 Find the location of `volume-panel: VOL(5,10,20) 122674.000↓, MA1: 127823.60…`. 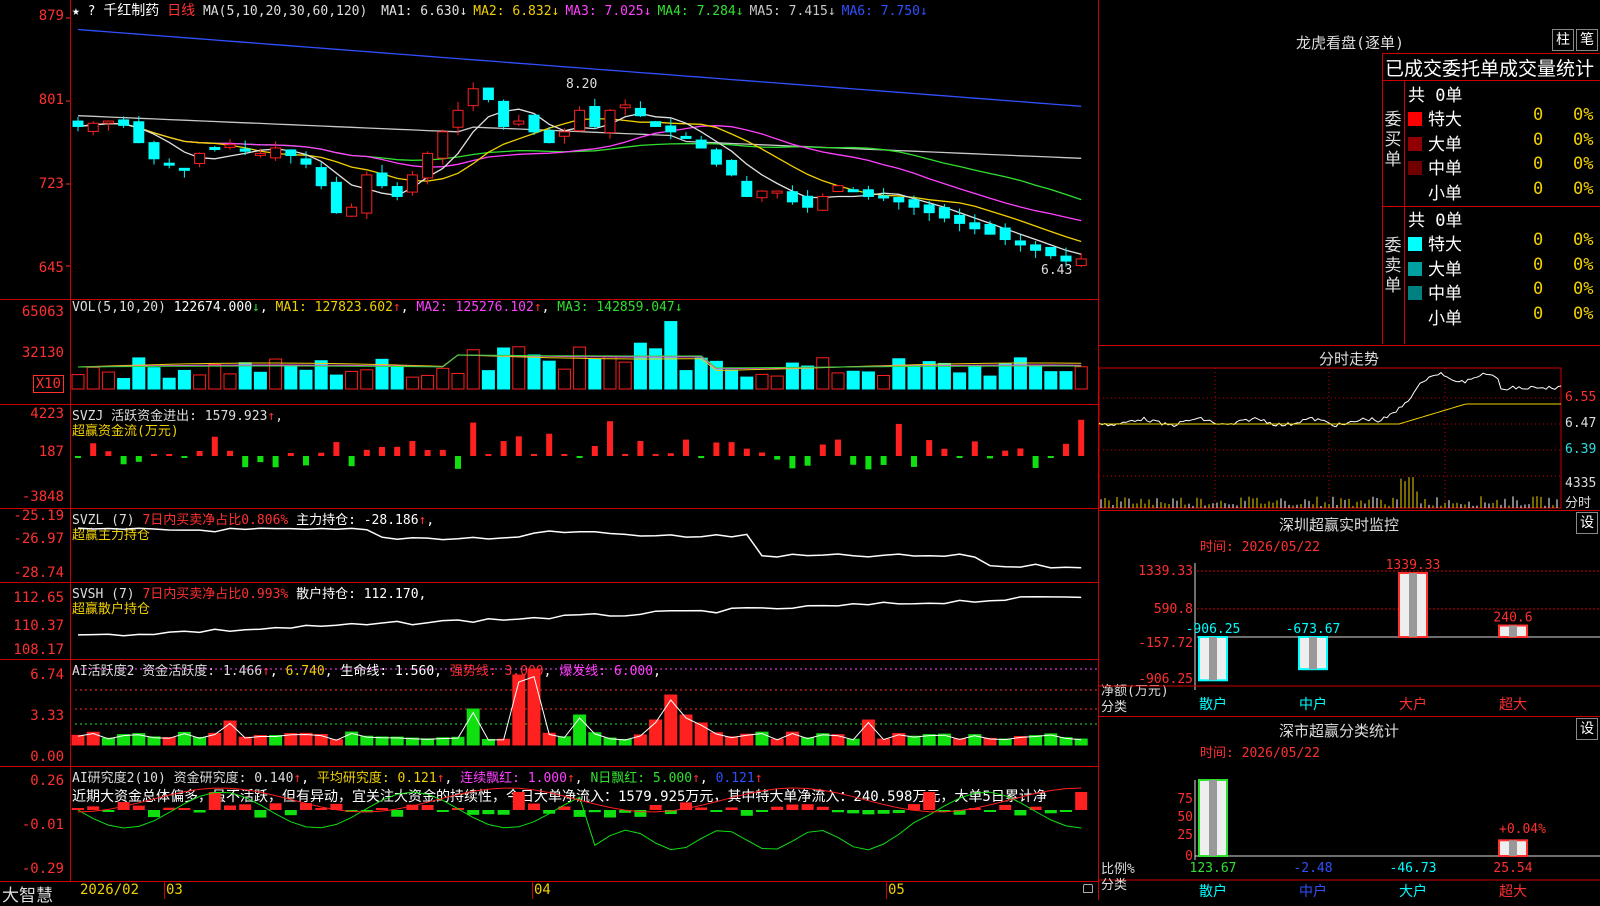

volume-panel: VOL(5,10,20) 122674.000↓, MA1: 127823.60… is located at coordinates (549, 351).